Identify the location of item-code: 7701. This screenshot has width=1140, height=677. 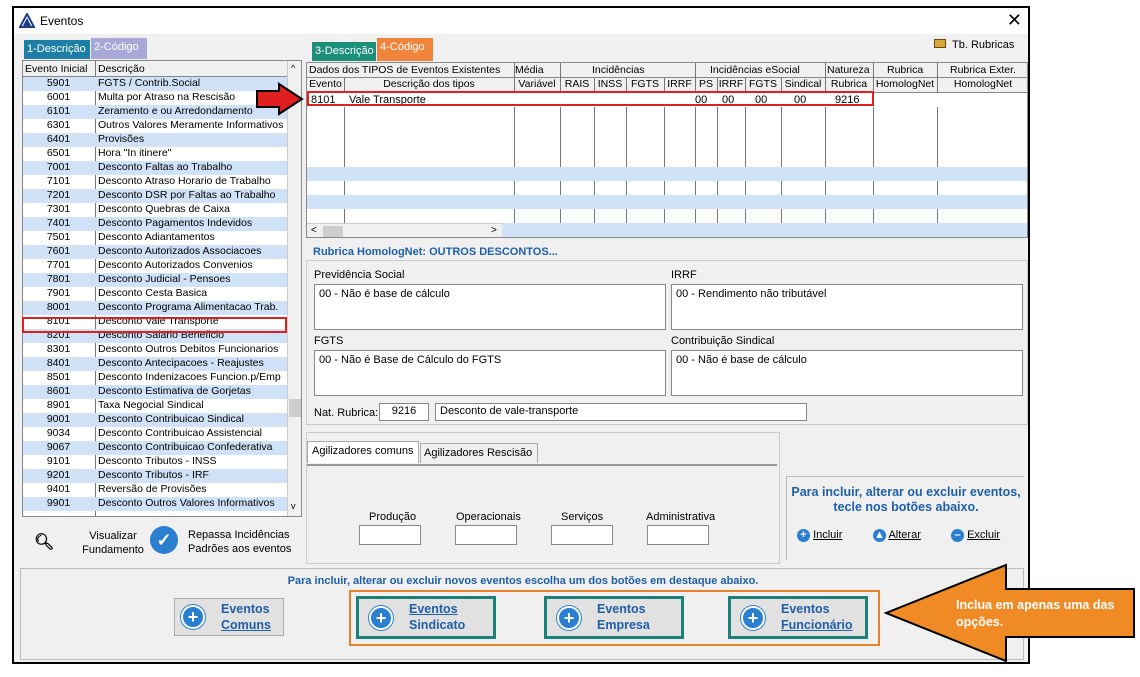
(58, 265).